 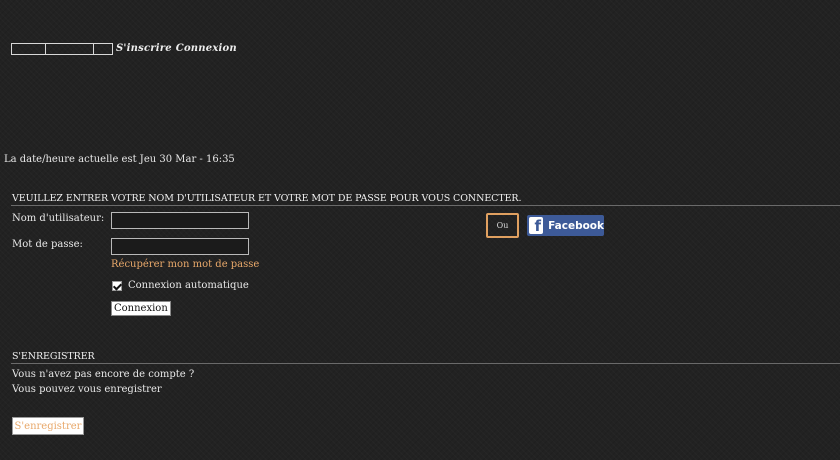 I want to click on auto-login-row: Connexion automatique, so click(x=180, y=285).